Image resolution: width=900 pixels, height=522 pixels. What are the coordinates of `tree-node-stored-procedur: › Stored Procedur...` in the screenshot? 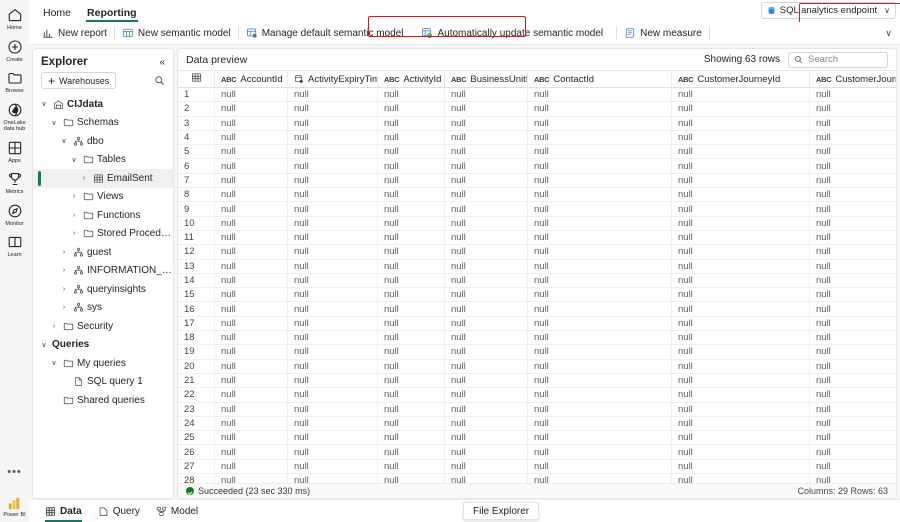 It's located at (103, 234).